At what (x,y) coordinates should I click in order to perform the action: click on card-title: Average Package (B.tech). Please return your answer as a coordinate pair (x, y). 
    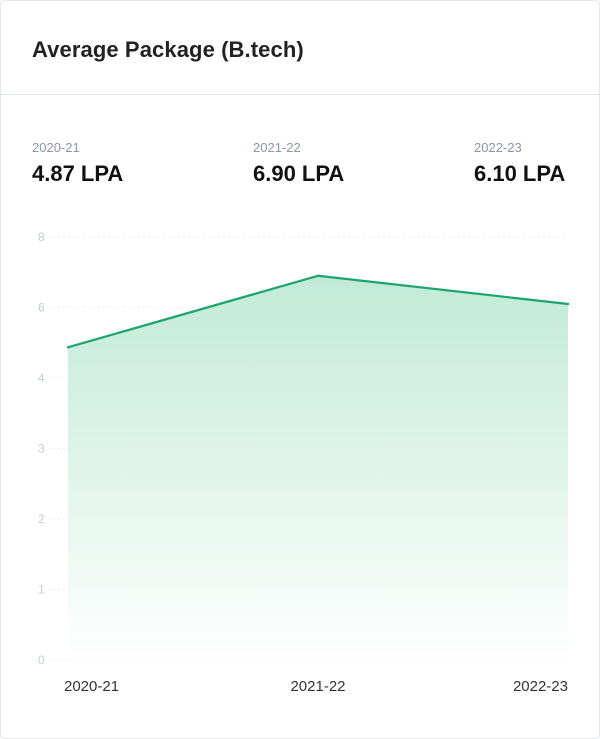
    Looking at the image, I should click on (168, 49).